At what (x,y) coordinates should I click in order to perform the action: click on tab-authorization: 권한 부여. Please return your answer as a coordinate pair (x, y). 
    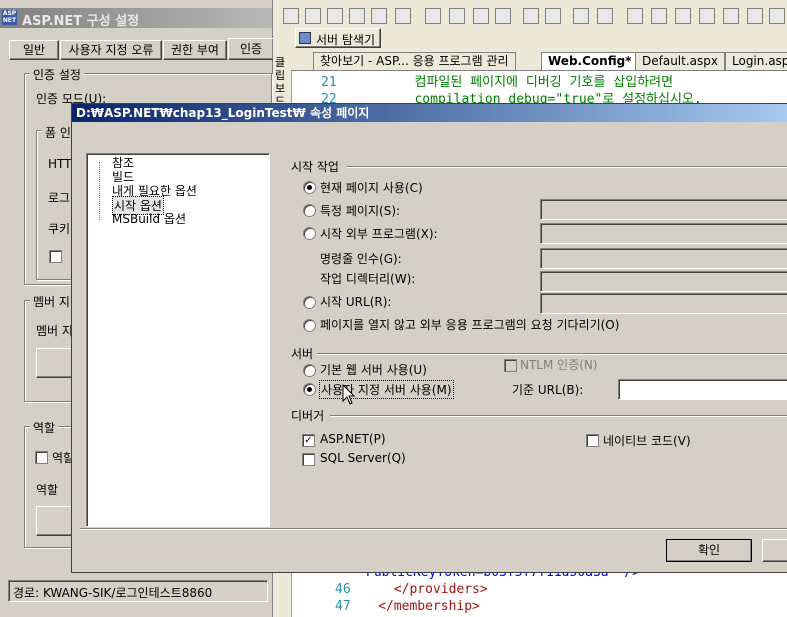
    Looking at the image, I should click on (195, 50).